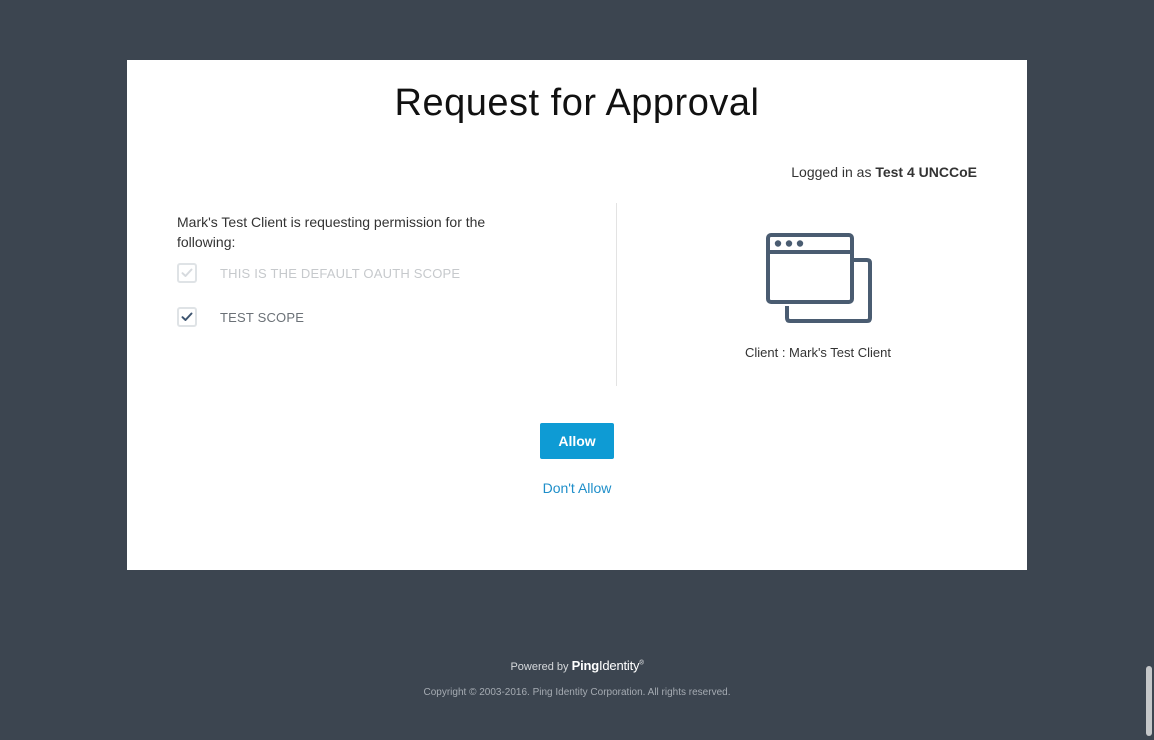  Describe the element at coordinates (577, 488) in the screenshot. I see `dont-allow-link: Don't Allow` at that location.